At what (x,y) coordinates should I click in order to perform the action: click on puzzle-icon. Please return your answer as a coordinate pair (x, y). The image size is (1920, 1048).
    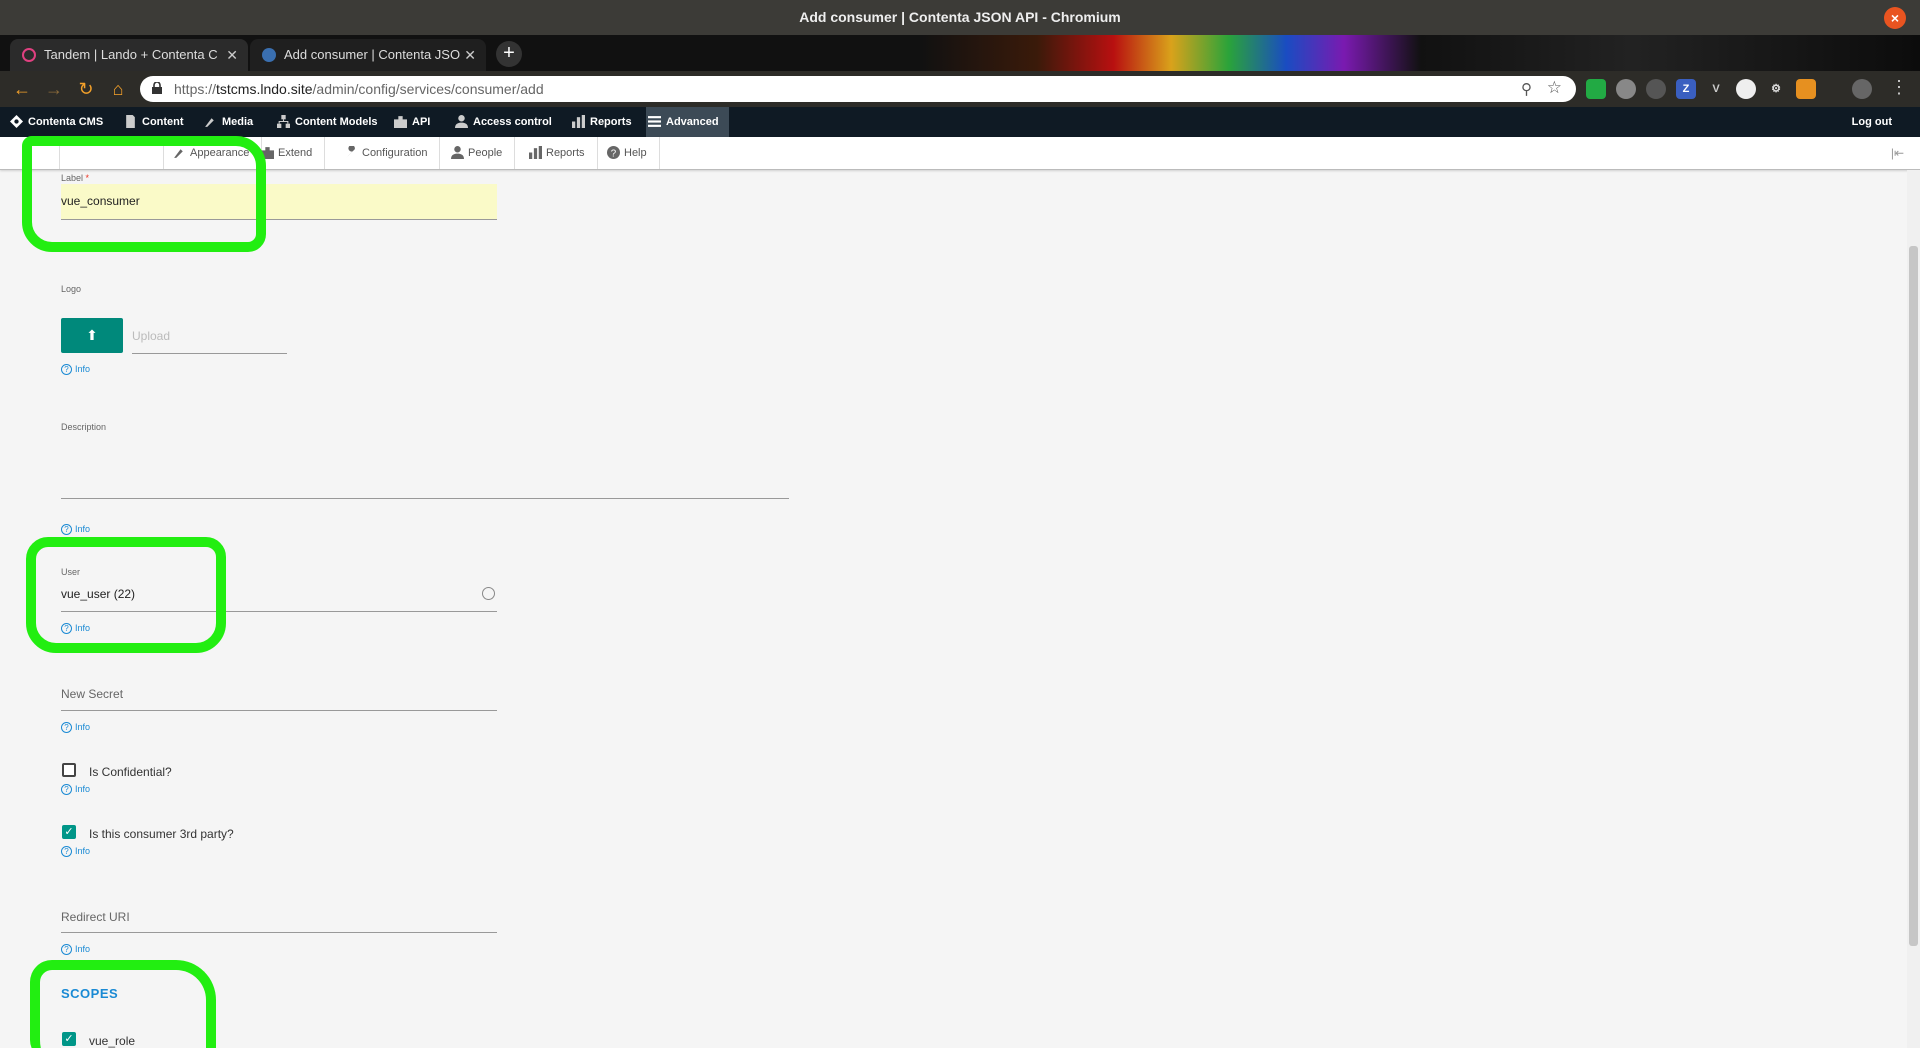
    Looking at the image, I should click on (400, 122).